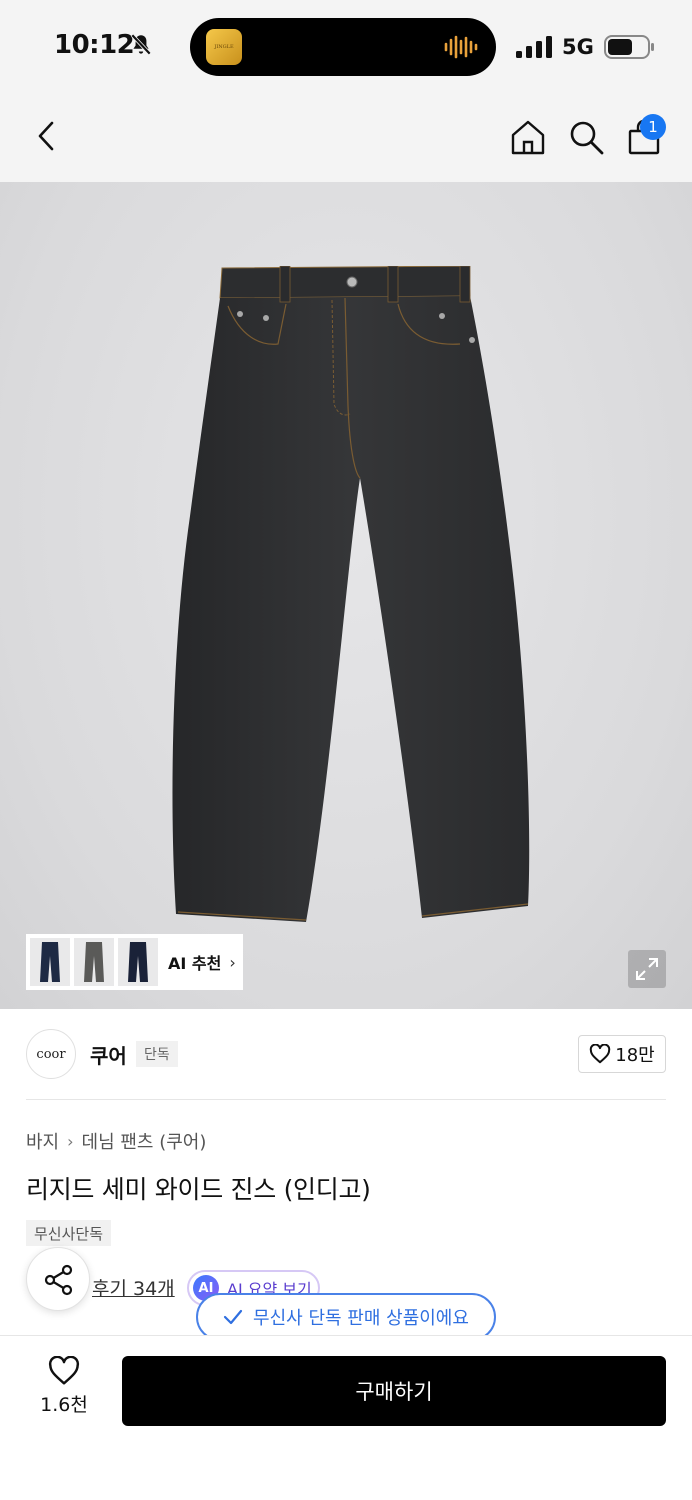  I want to click on product-title: 리지드 세미 와이드 진스 (인디고), so click(198, 1189).